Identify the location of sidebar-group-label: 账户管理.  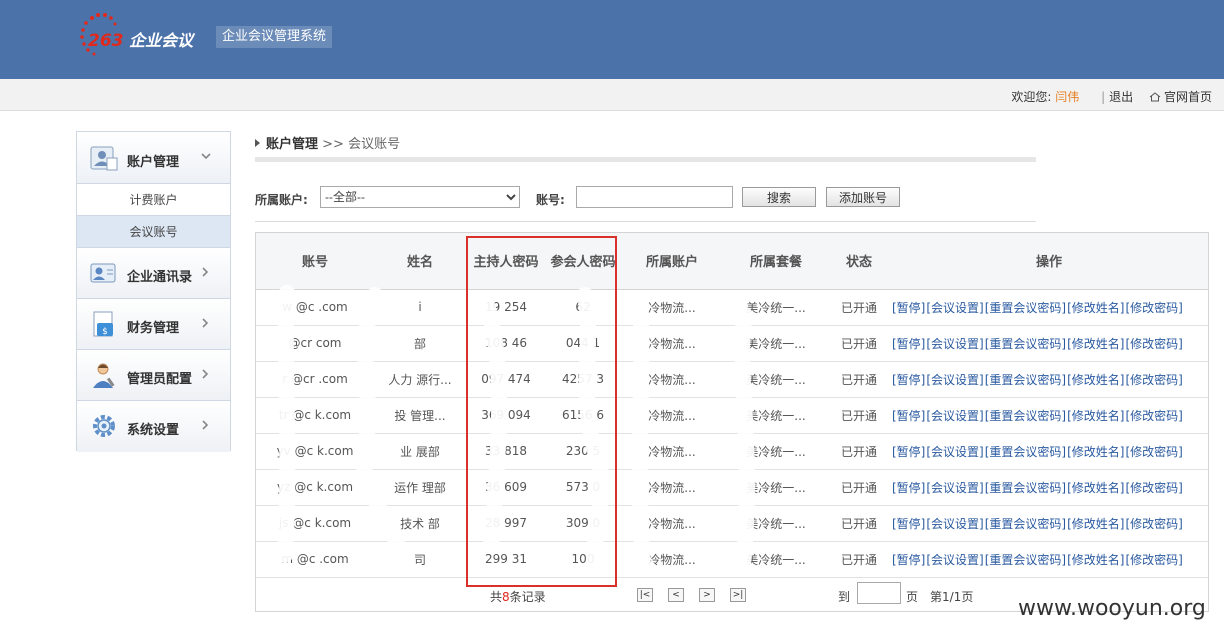
(153, 162).